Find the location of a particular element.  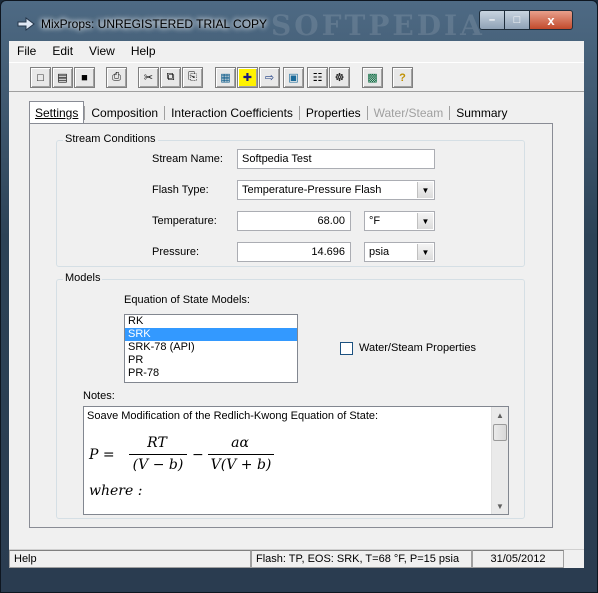

new-button: □ is located at coordinates (40, 77).